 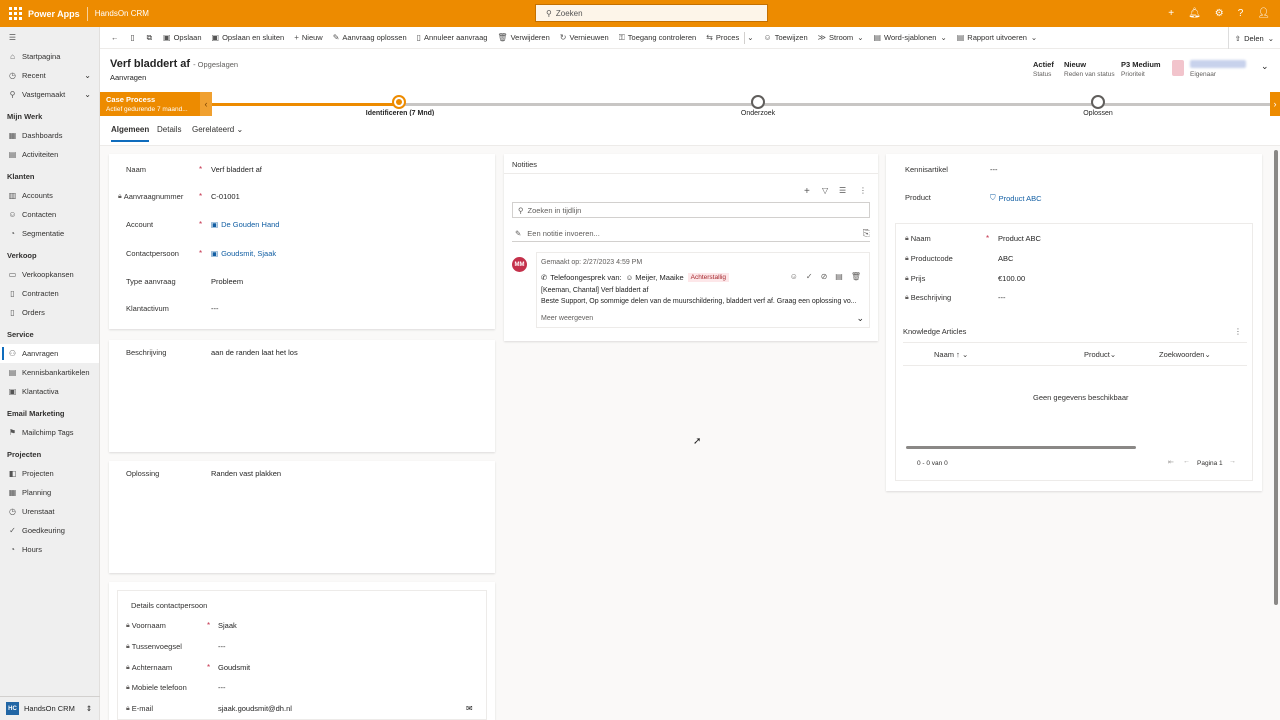 What do you see at coordinates (255, 708) in the screenshot?
I see `field-value: sjaak.goudsmit@dh.nl` at bounding box center [255, 708].